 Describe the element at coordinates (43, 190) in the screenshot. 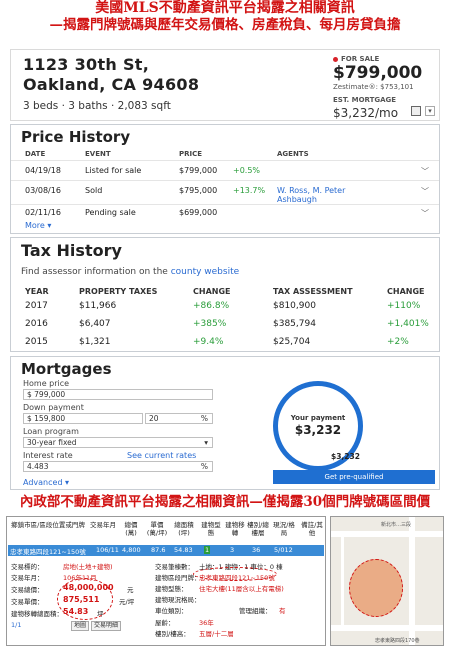

I see `ph-date: 03/08/16` at that location.